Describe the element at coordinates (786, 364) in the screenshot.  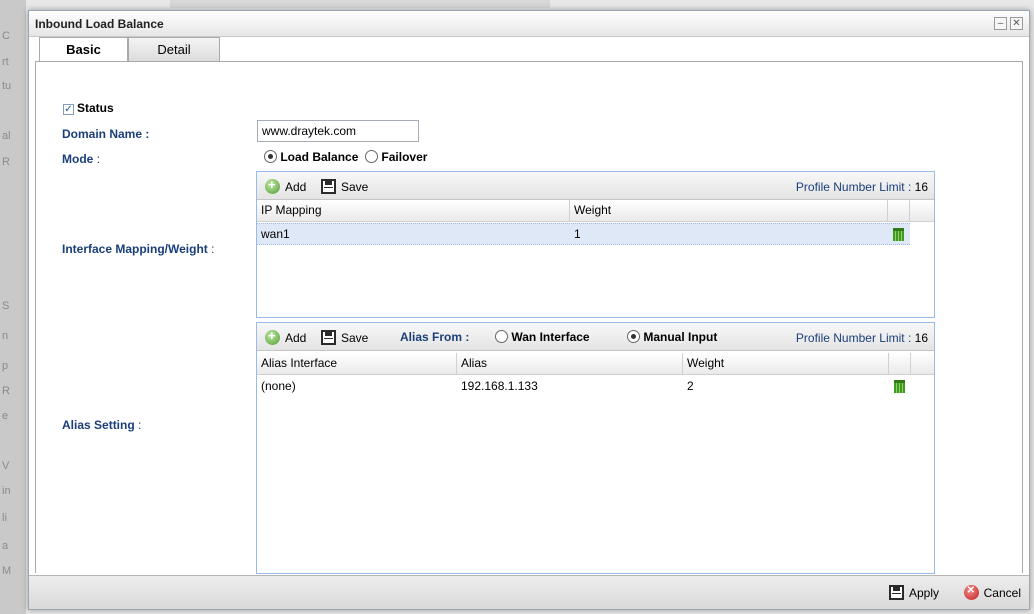
I see `column-alias-weight: Weight` at that location.